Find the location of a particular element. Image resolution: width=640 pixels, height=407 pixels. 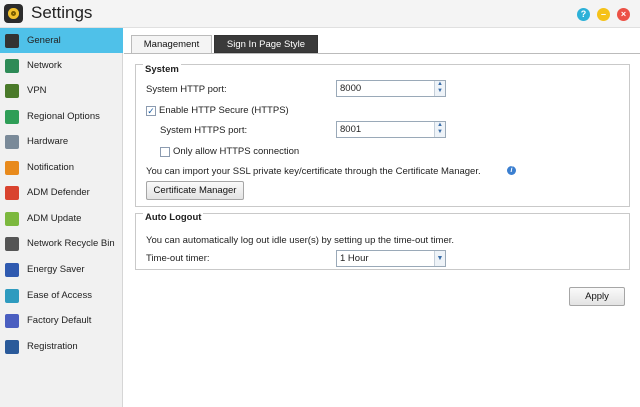

sidebar-item-label: ADM Defender is located at coordinates (58, 192).